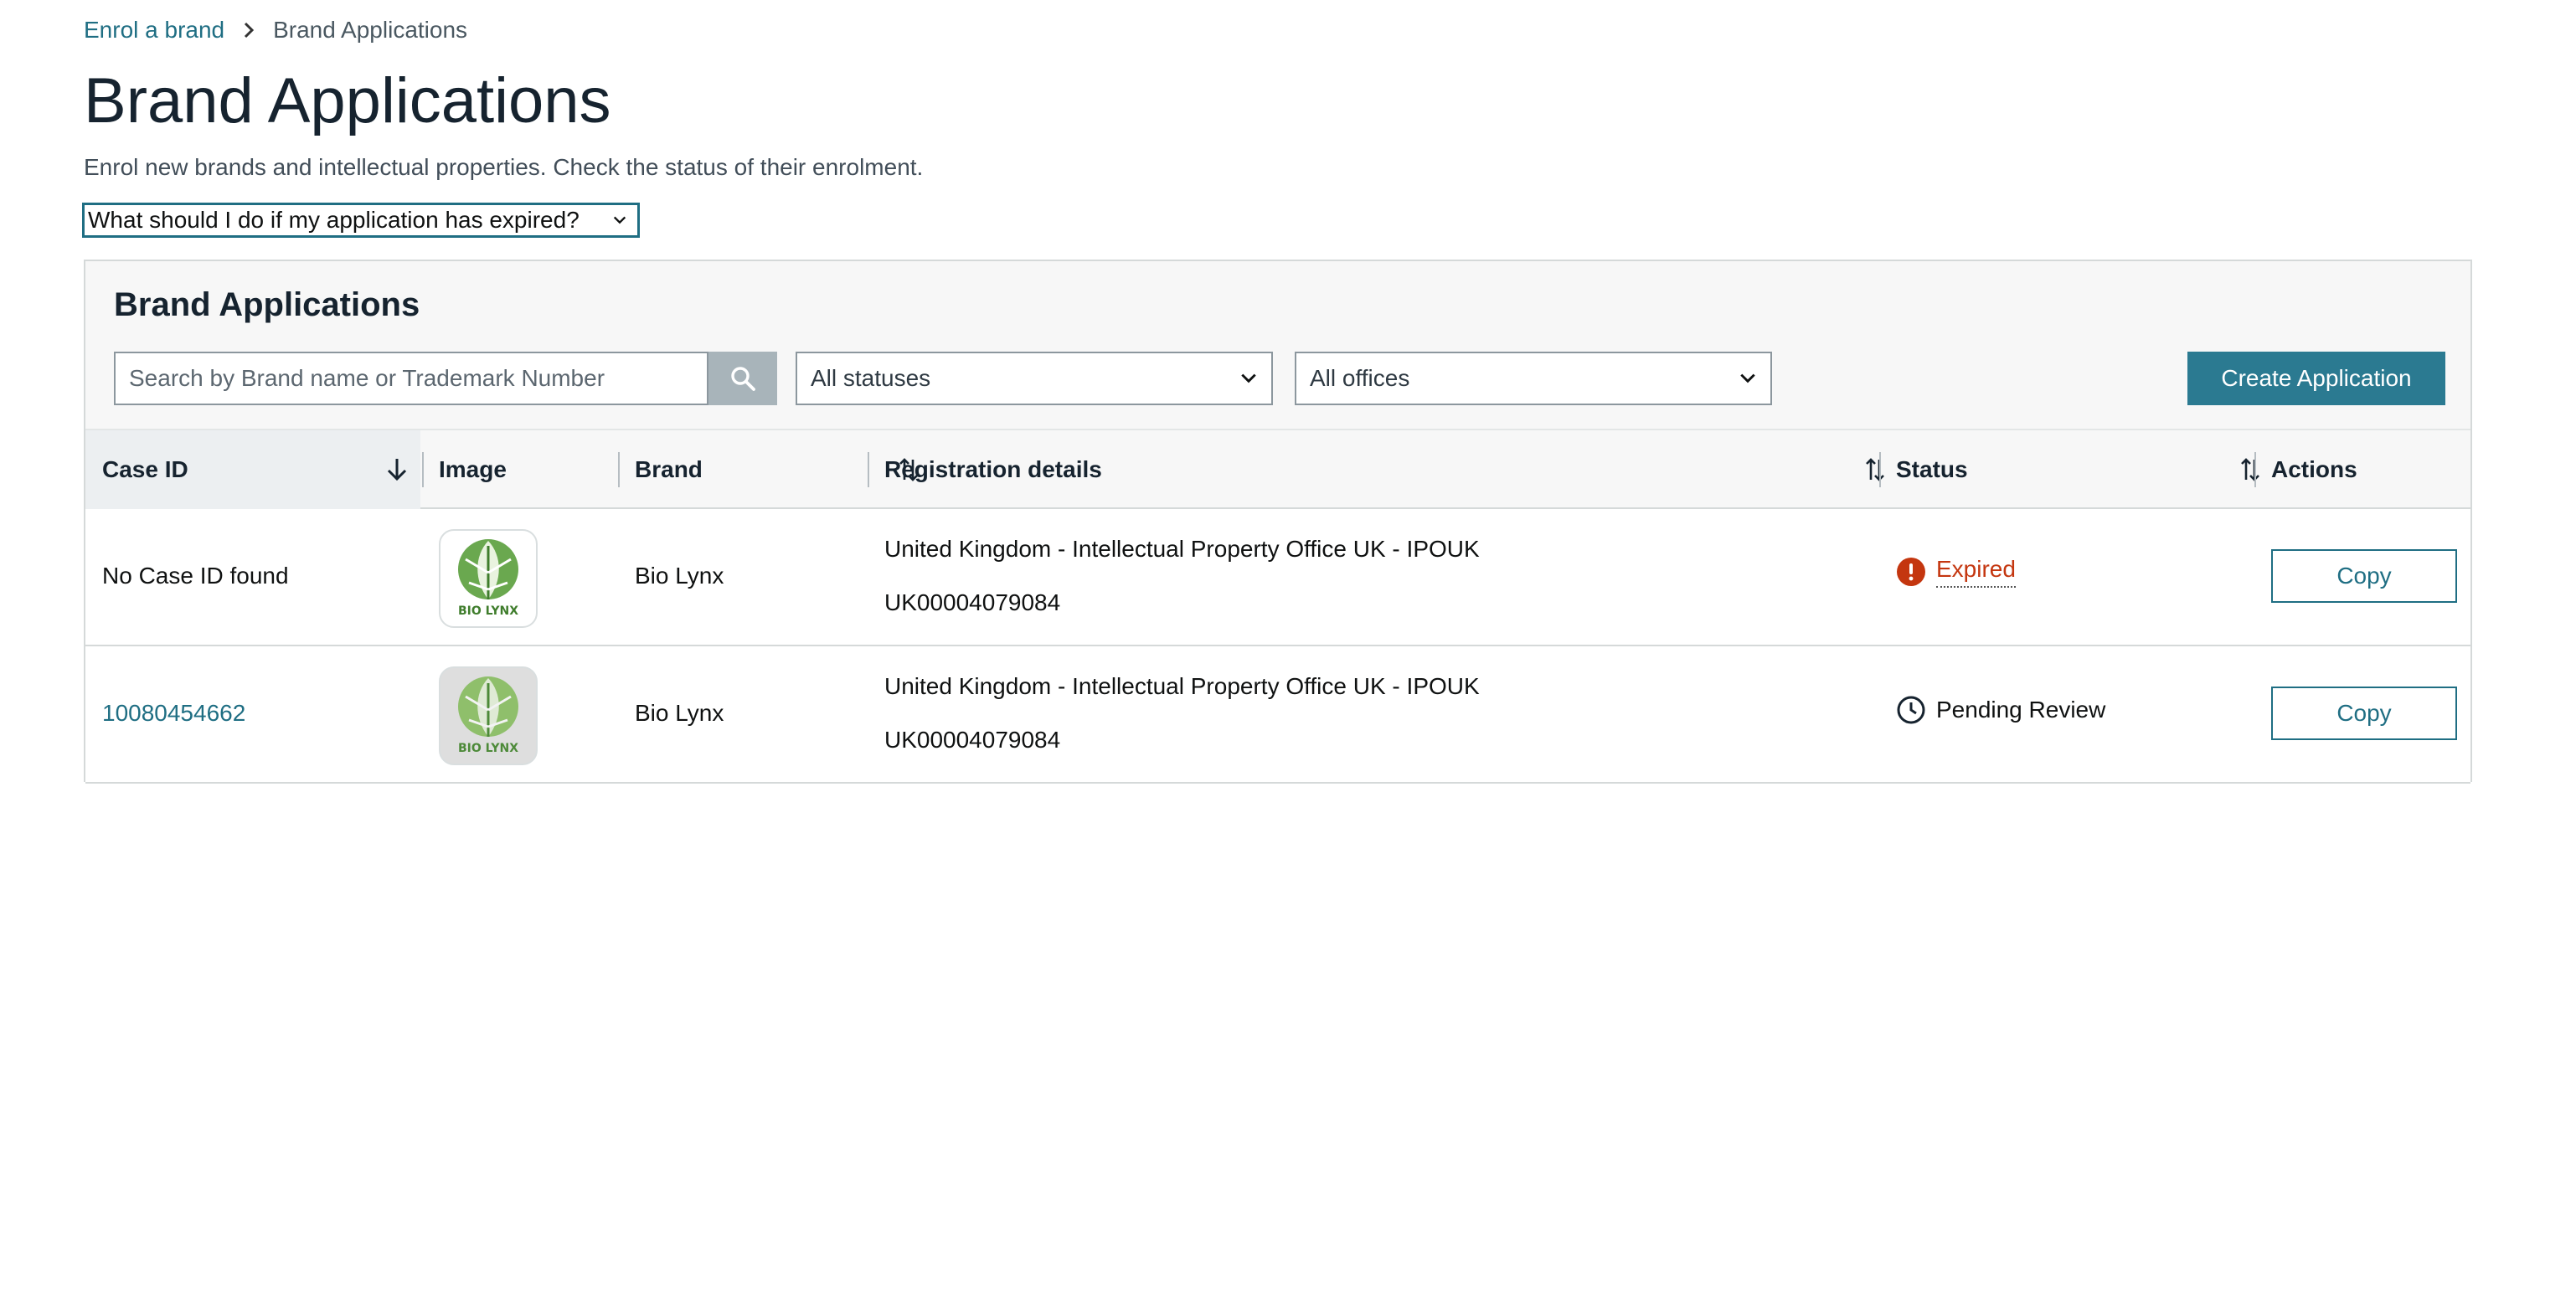 The image size is (2576, 1291). I want to click on search-button, so click(742, 378).